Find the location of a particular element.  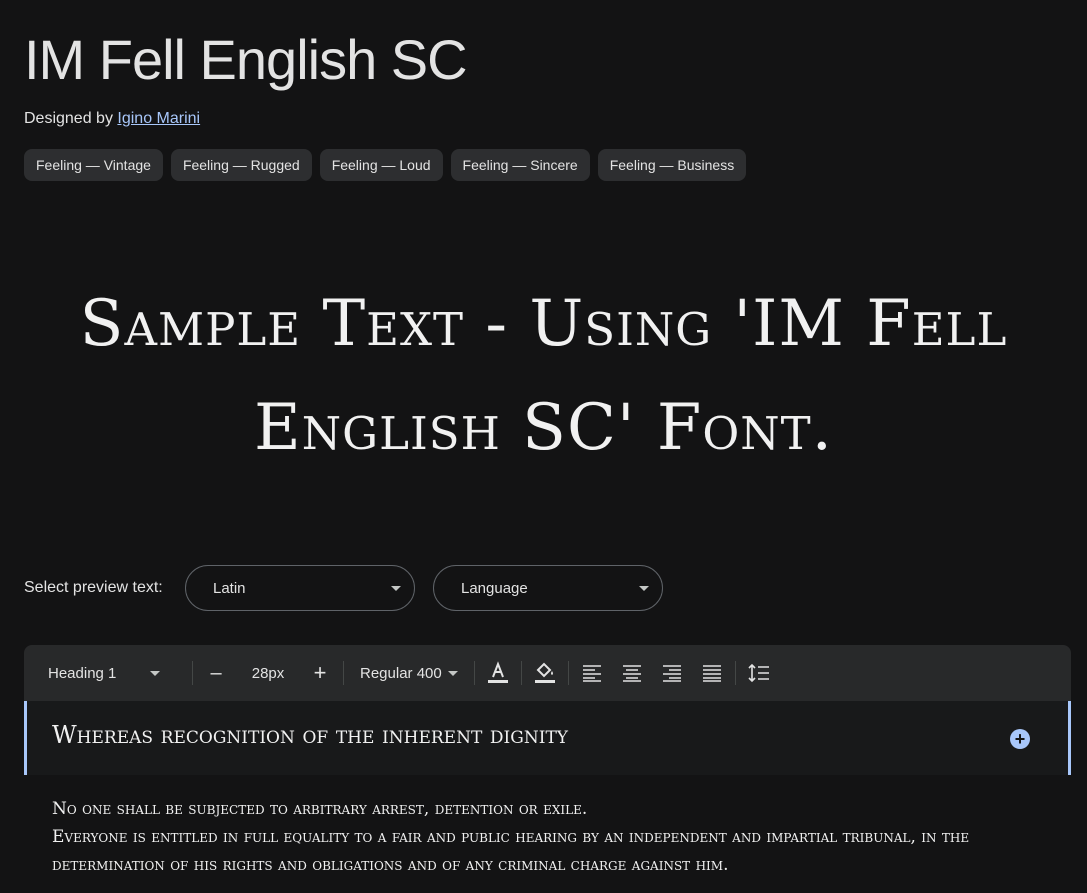

hero-line-1: Sample Text - Using 'IM Fell is located at coordinates (543, 324).